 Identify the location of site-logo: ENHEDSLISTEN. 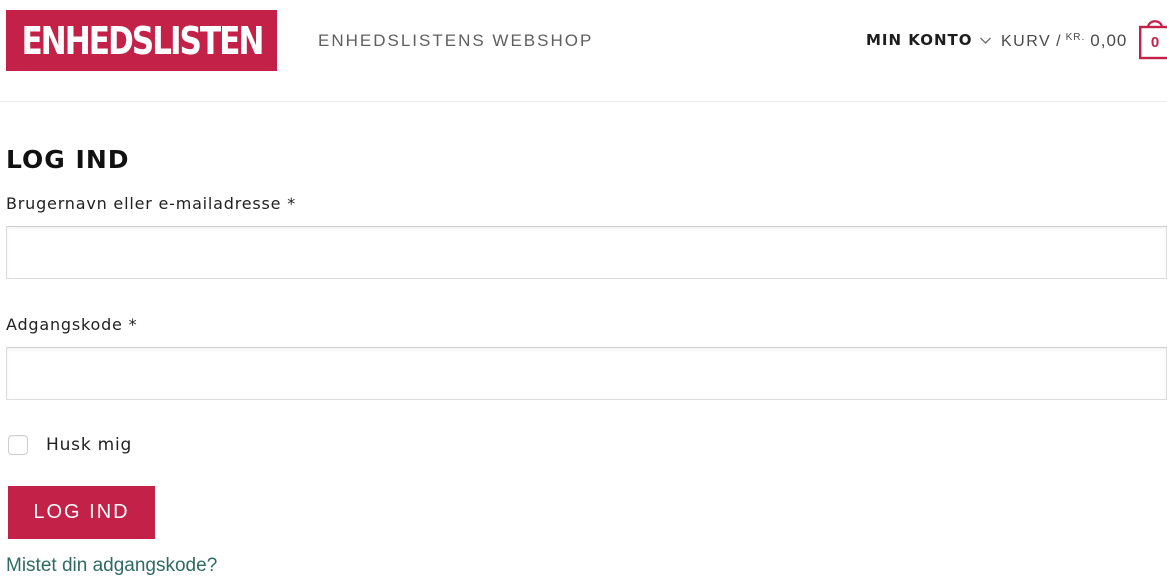
(141, 40).